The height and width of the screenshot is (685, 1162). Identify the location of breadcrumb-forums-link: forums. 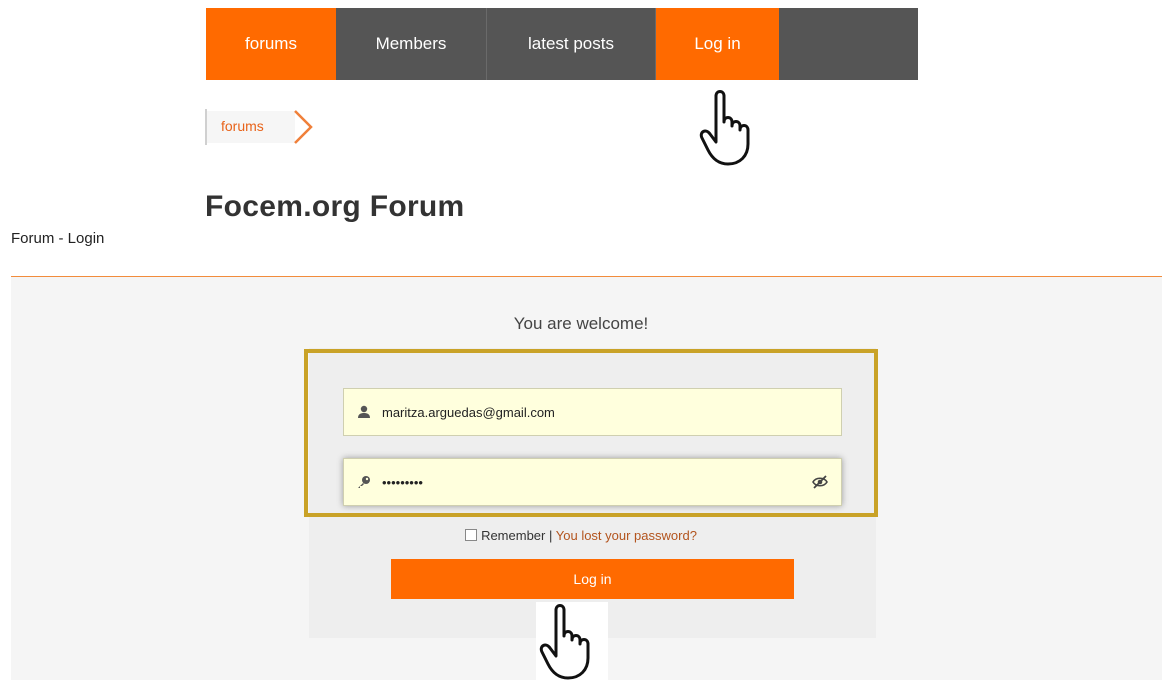
(242, 126).